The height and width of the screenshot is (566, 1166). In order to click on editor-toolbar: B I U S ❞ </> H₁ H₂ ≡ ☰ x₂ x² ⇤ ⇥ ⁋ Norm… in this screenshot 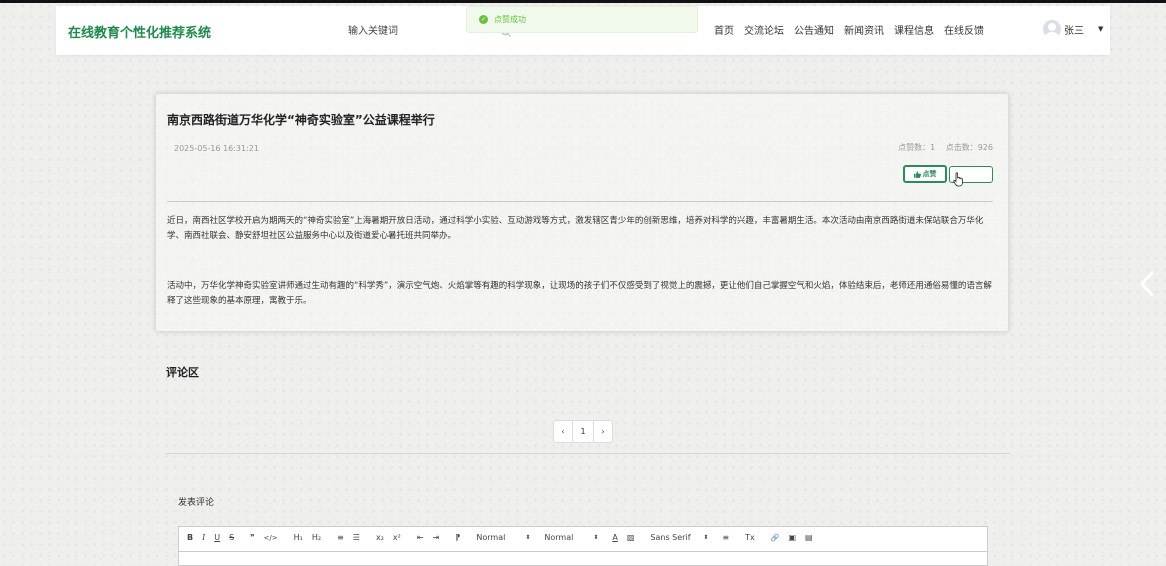, I will do `click(504, 537)`.